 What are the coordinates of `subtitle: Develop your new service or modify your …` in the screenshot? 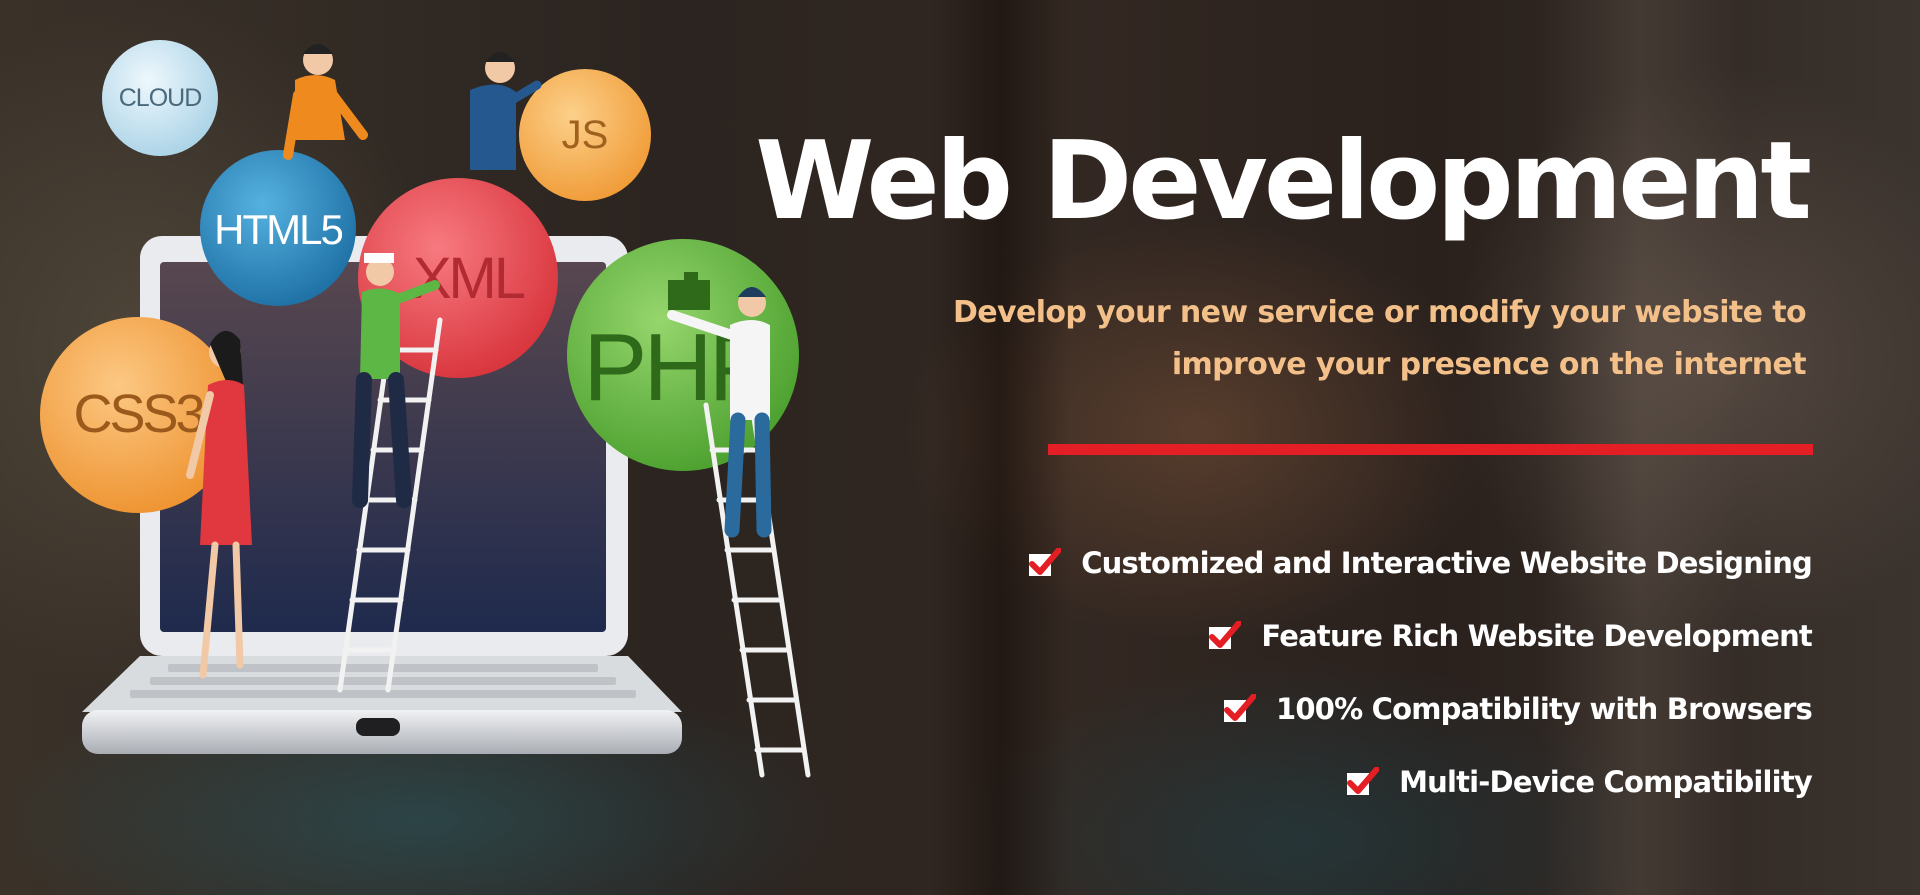 It's located at (1356, 339).